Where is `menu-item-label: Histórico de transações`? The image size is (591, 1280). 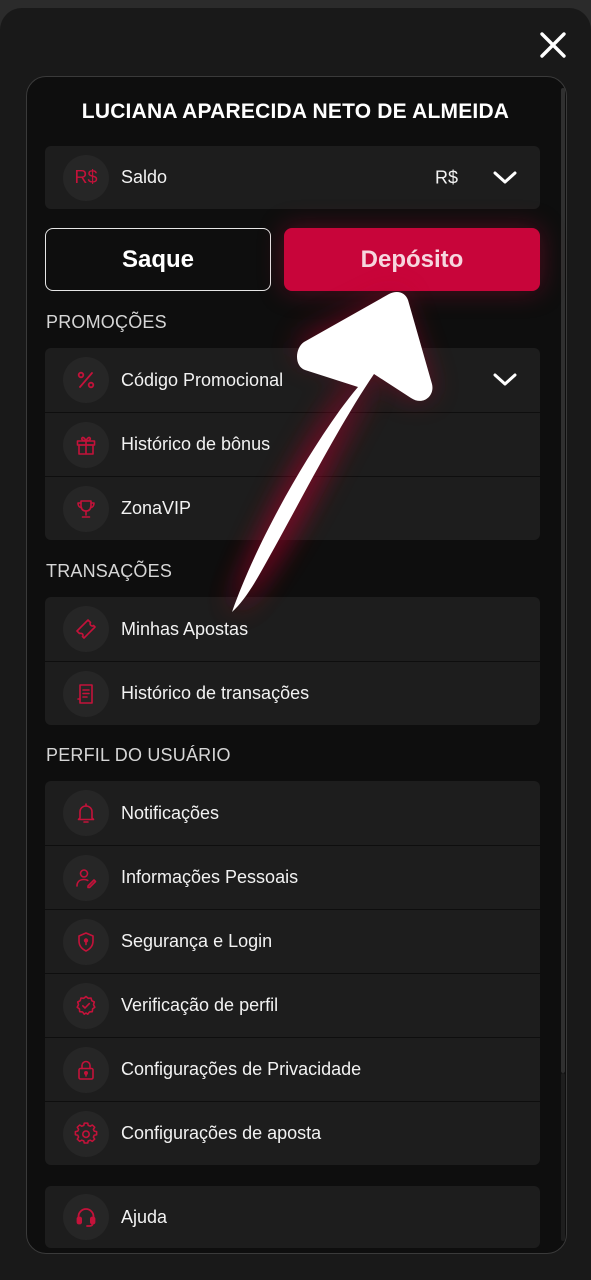
menu-item-label: Histórico de transações is located at coordinates (215, 693).